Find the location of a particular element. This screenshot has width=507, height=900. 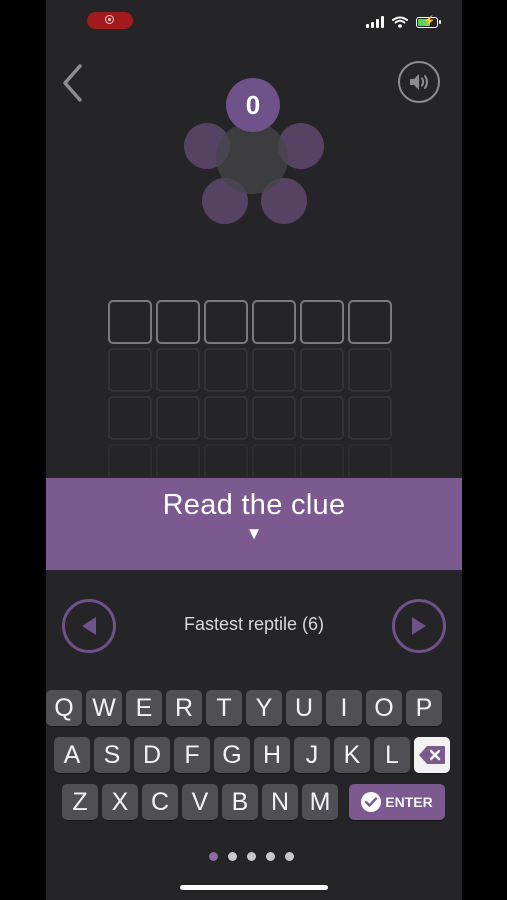

key-y: Y is located at coordinates (264, 708).